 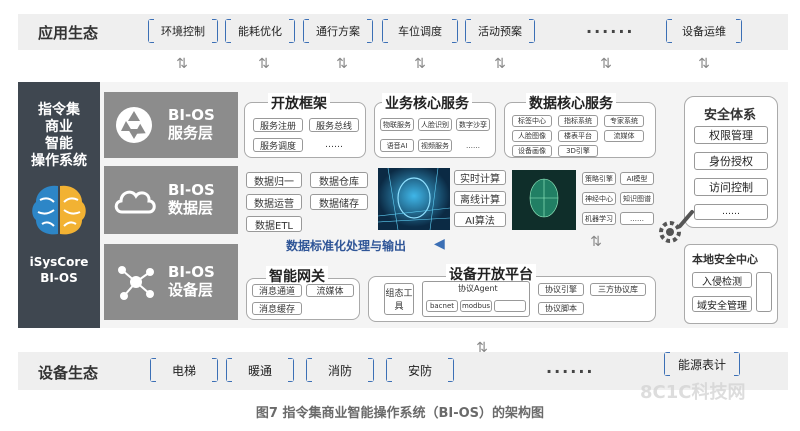 I want to click on device-item: 暖通, so click(x=260, y=370).